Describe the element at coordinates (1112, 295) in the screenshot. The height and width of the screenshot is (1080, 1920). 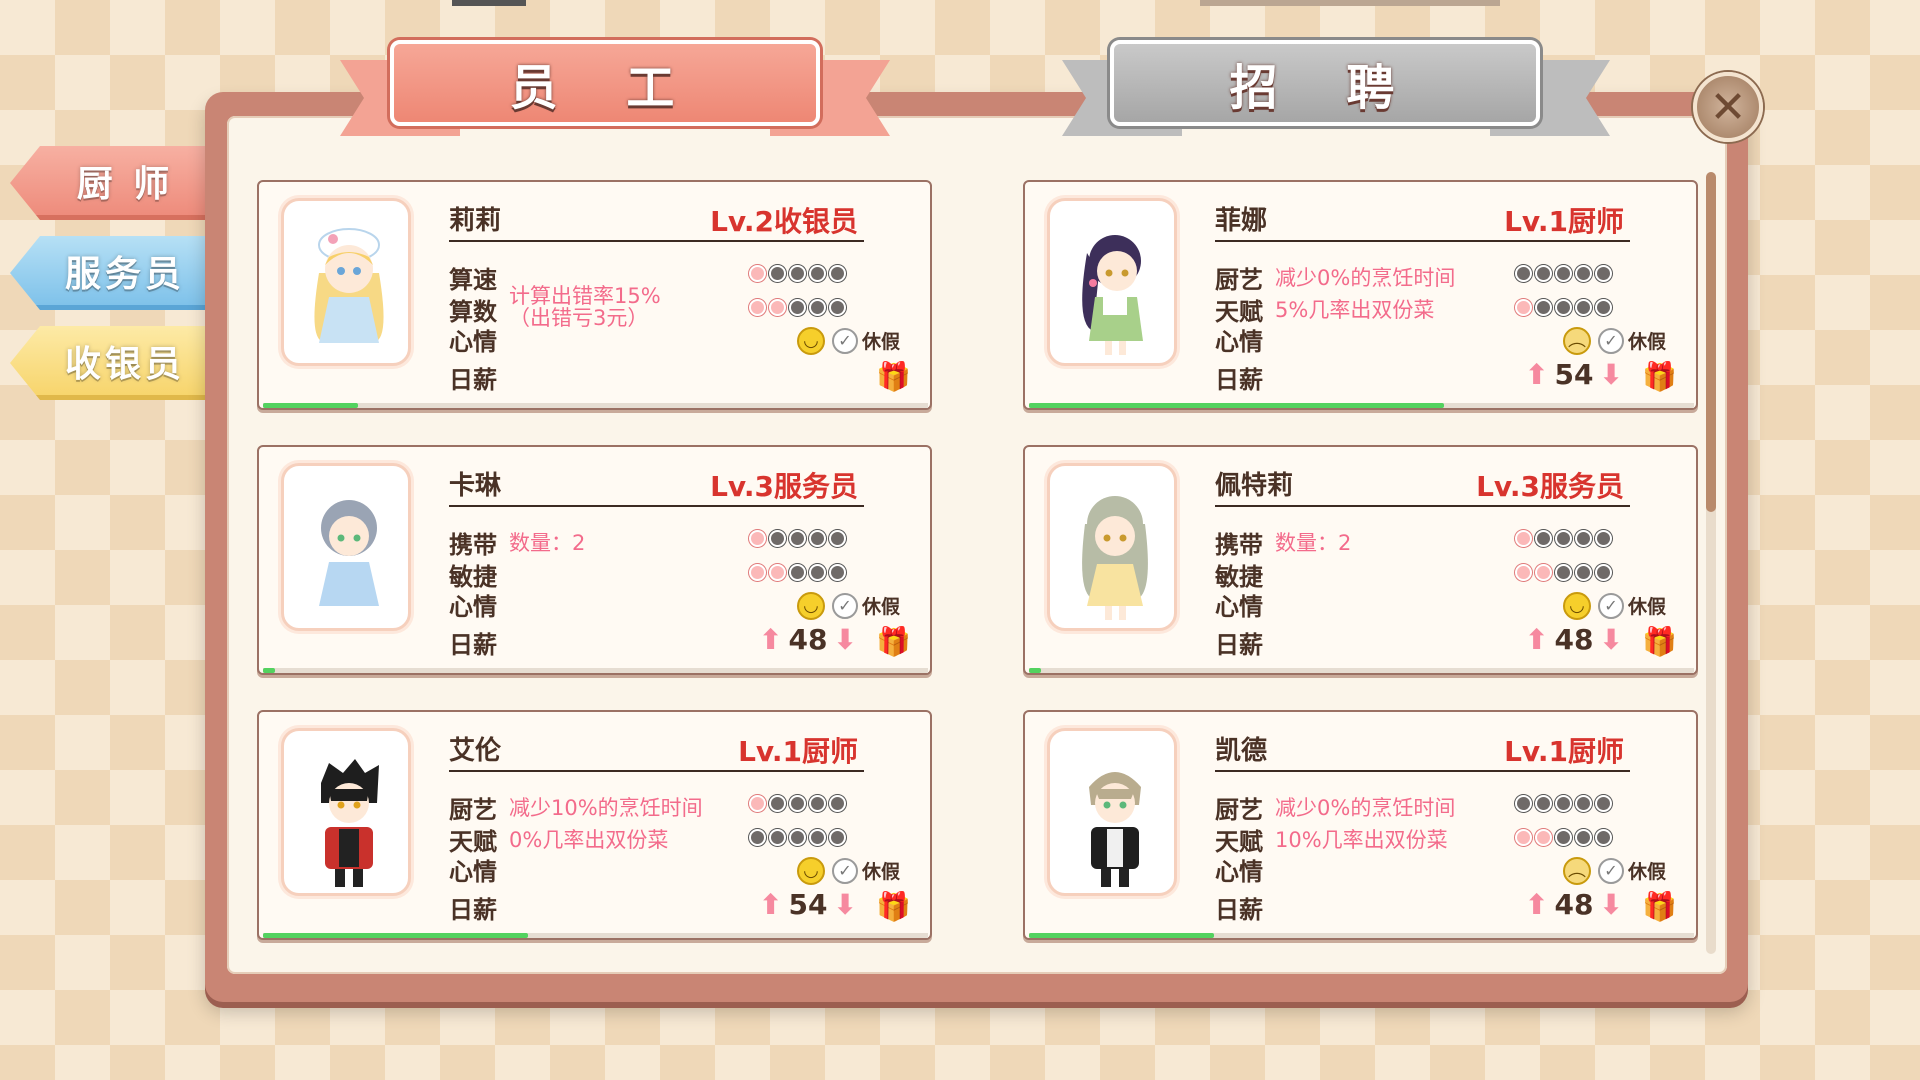
I see `chibi-girl-darkhair` at that location.